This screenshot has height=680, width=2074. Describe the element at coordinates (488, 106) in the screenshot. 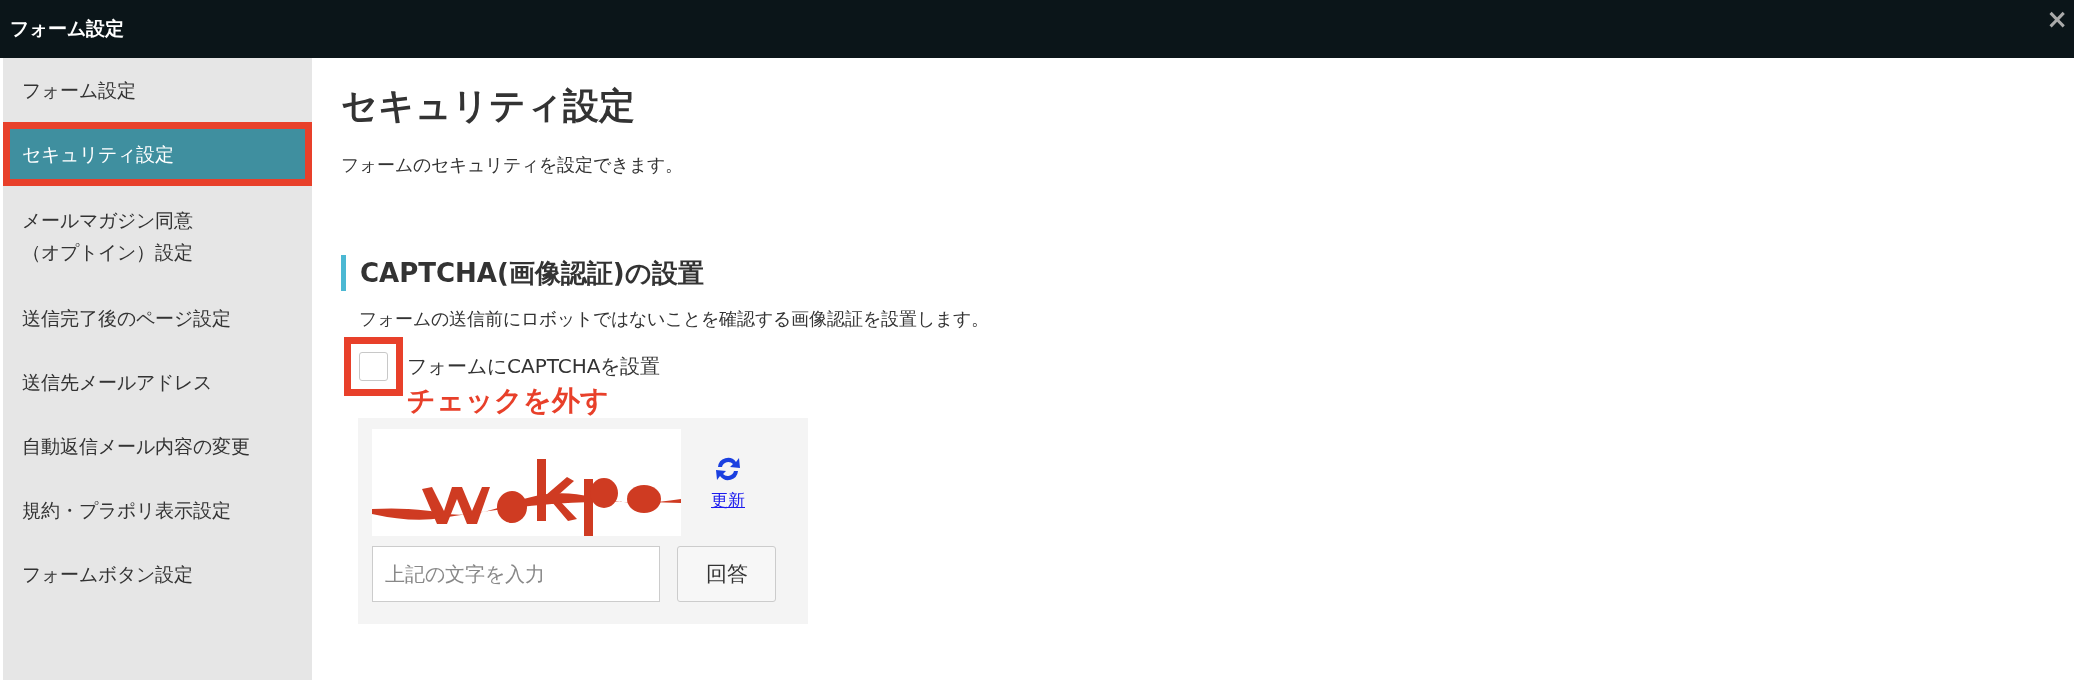

I see `page-title: セキュリティ設定` at that location.